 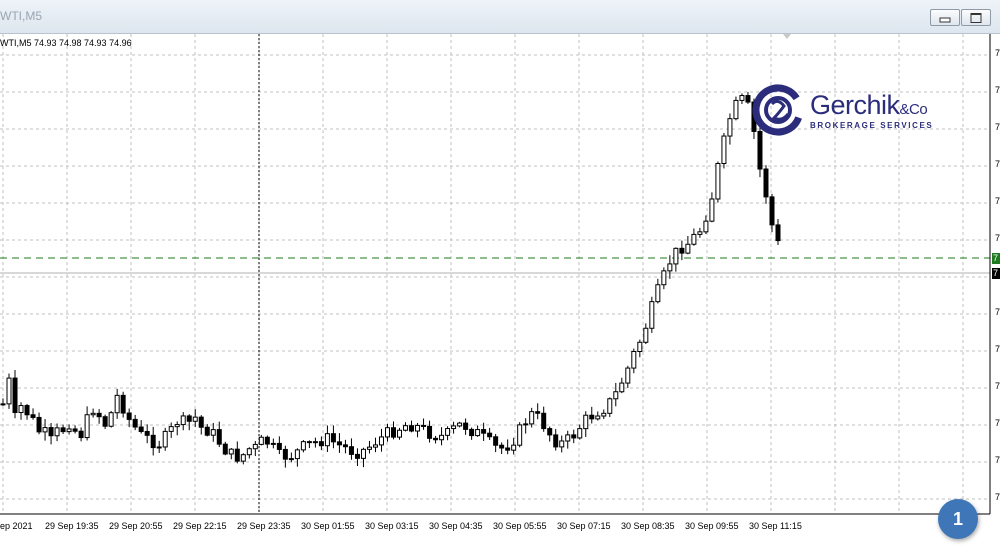 I want to click on symbol-ohlc-readout: WTI,M5 74.93 74.98 74.93 74.96, so click(x=66, y=43).